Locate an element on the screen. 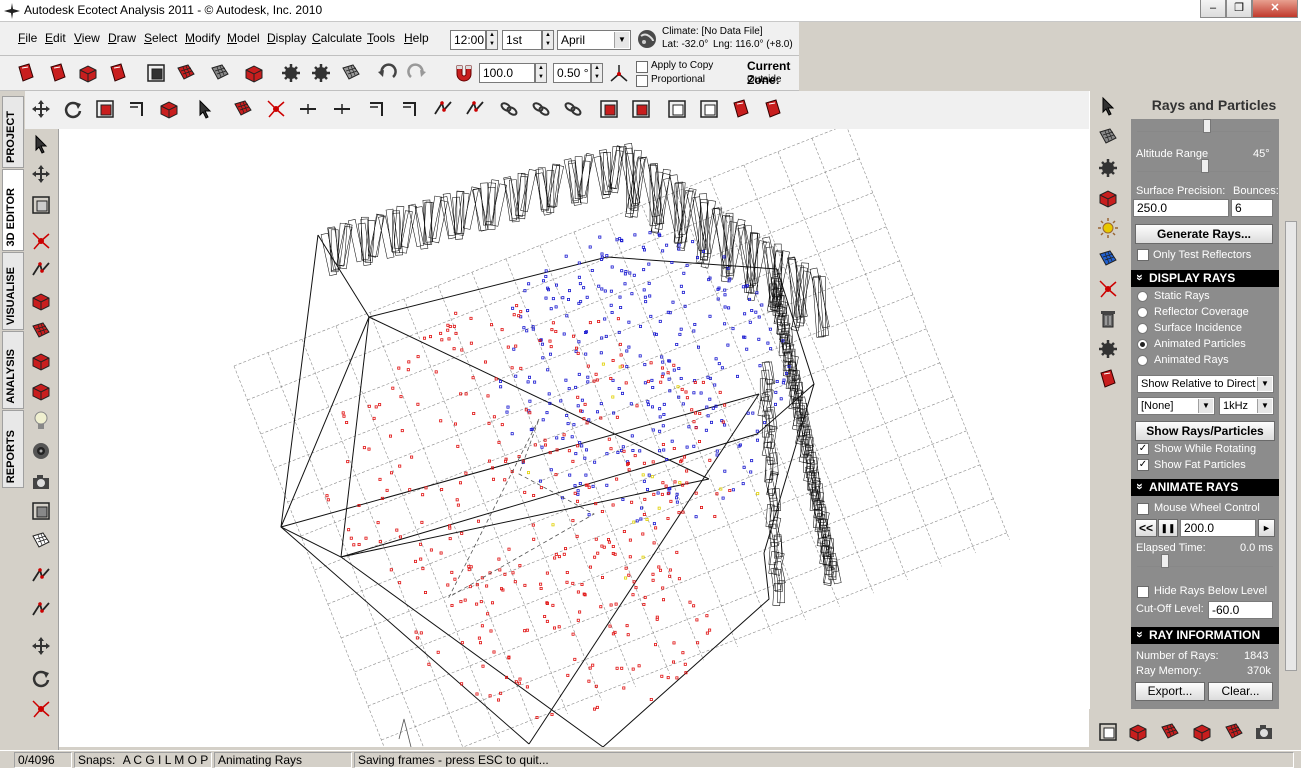 The width and height of the screenshot is (1301, 768). hide-rays-below-checkbox is located at coordinates (1143, 592).